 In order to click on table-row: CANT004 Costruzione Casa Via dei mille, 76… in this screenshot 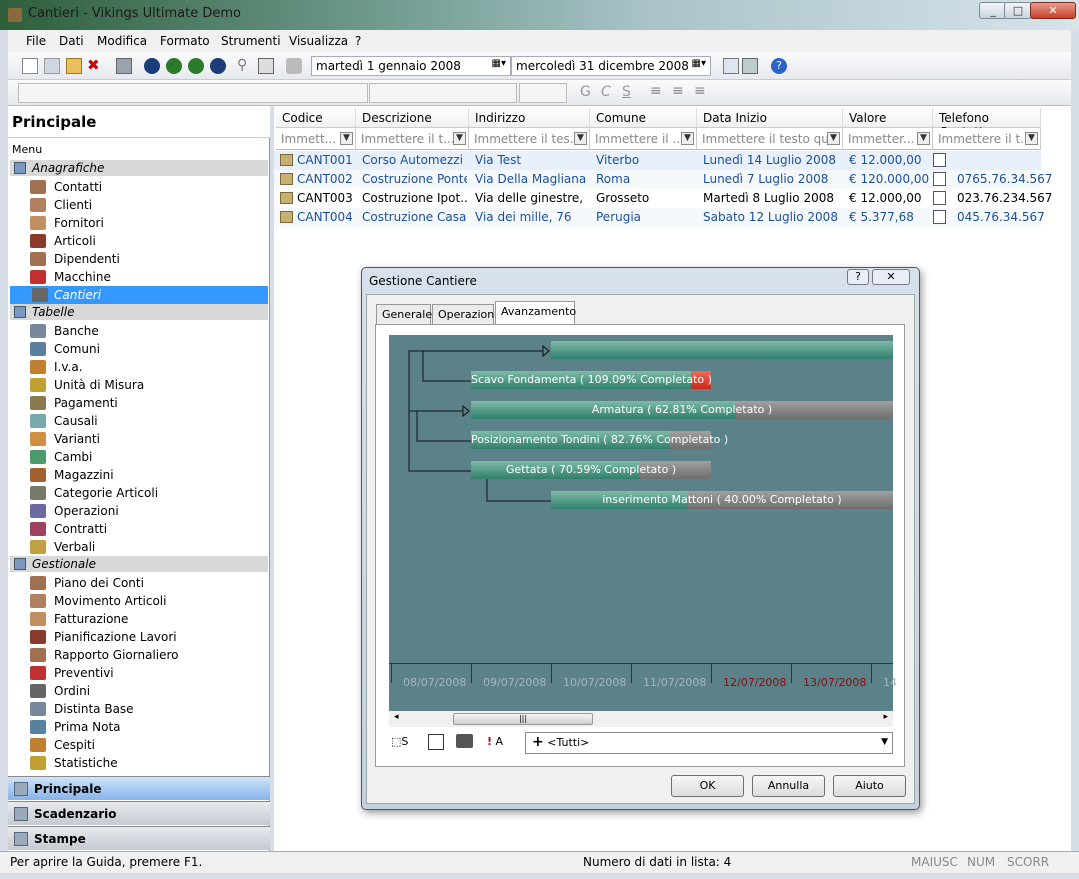, I will do `click(659, 217)`.